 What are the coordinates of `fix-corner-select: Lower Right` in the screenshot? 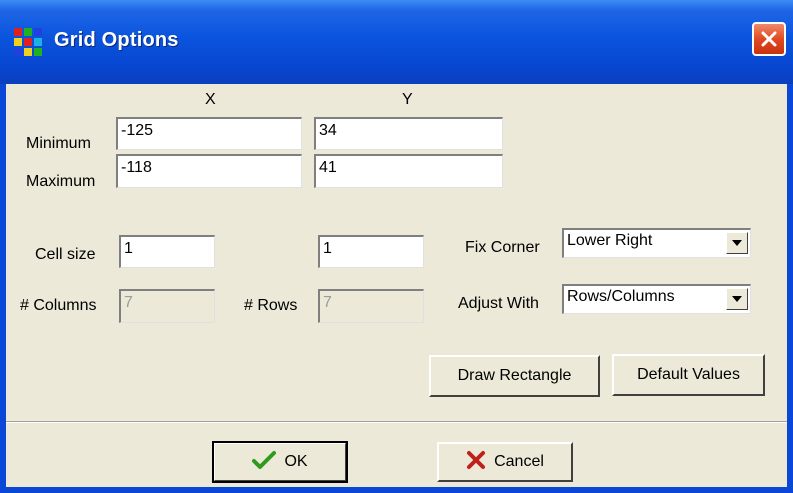 It's located at (656, 243).